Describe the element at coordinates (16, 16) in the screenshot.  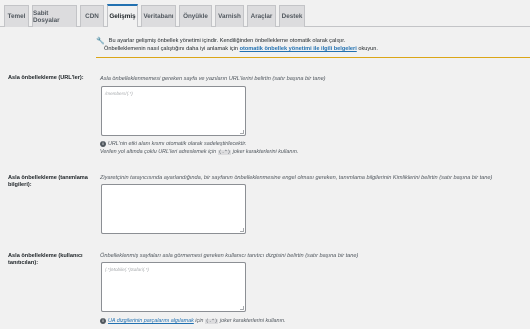
I see `tab-temel: Temel` at that location.